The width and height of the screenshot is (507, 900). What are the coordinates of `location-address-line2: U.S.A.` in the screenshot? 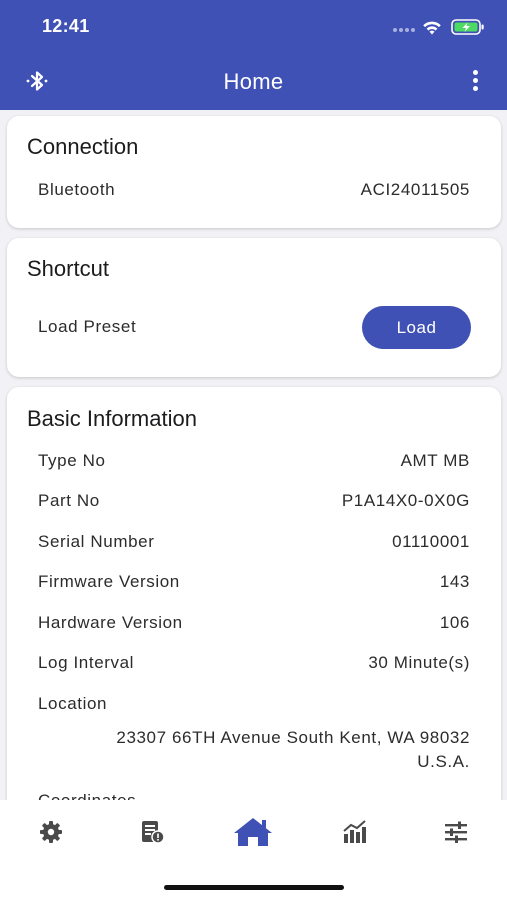 It's located at (443, 761).